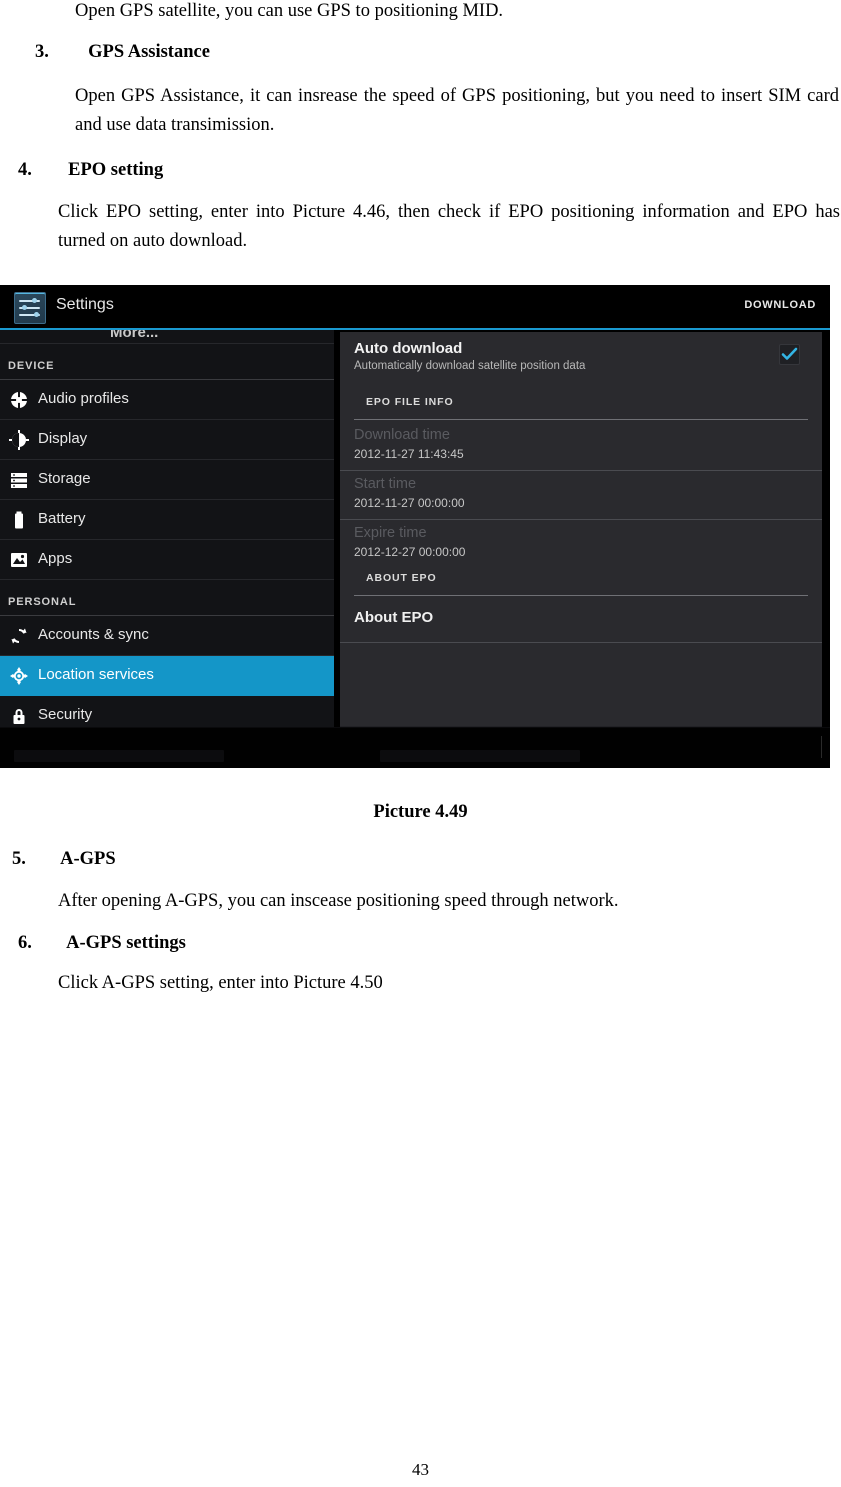 This screenshot has width=841, height=1487. I want to click on info-value: 2012-11-27 00:00:00, so click(409, 503).